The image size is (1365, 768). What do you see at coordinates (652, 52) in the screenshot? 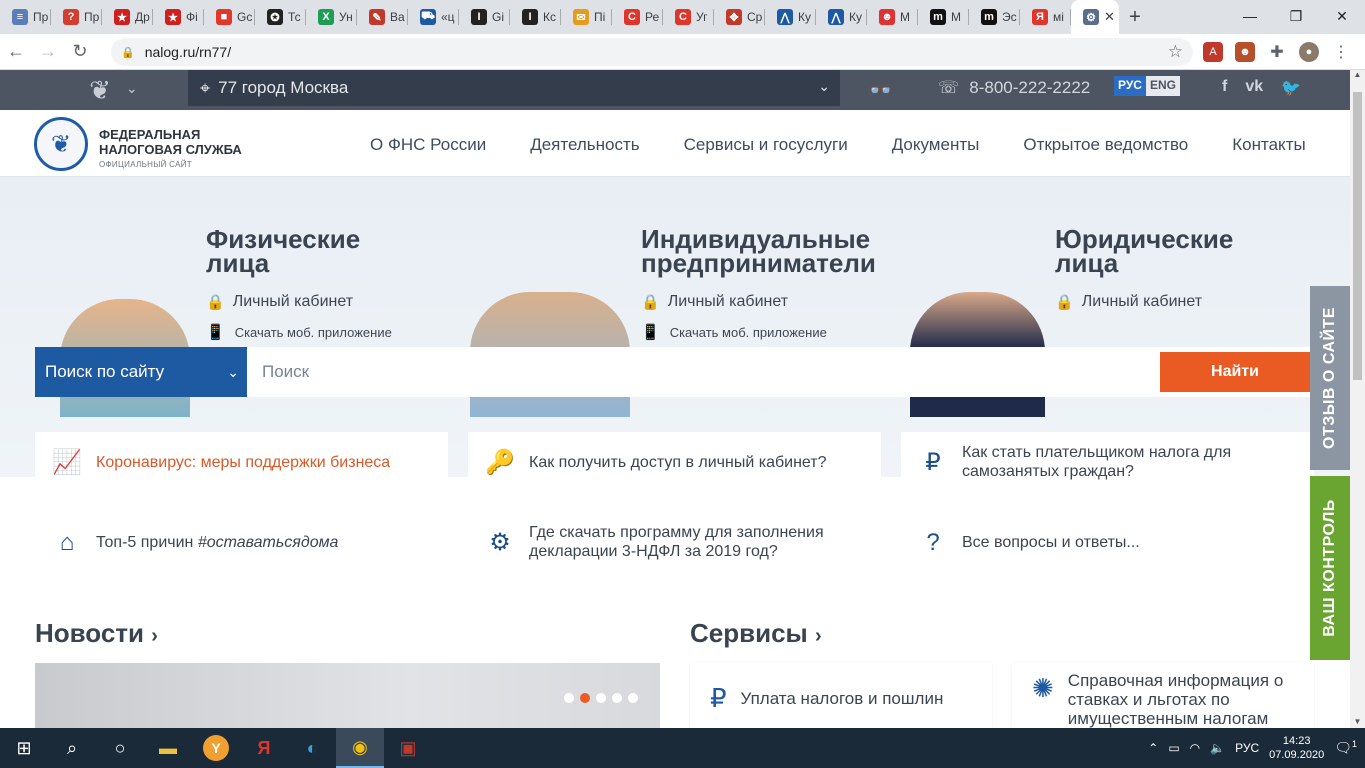
I see `address-bar: 🔒 nalog.ru/rn77/ ☆` at bounding box center [652, 52].